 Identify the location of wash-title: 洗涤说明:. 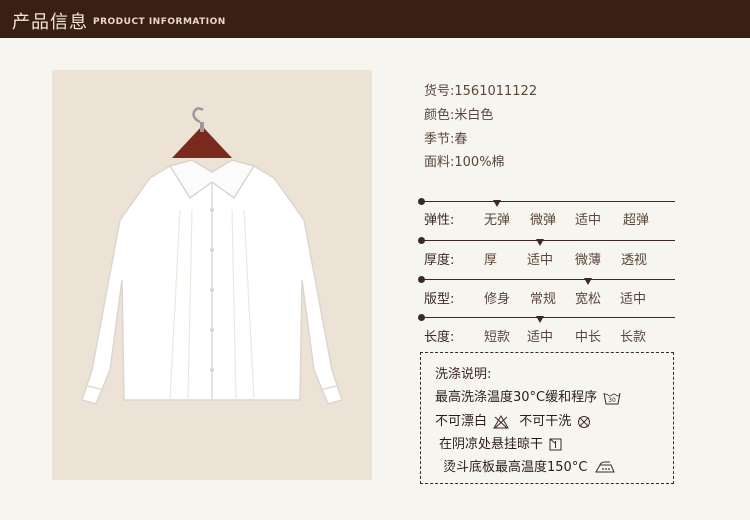
(463, 374).